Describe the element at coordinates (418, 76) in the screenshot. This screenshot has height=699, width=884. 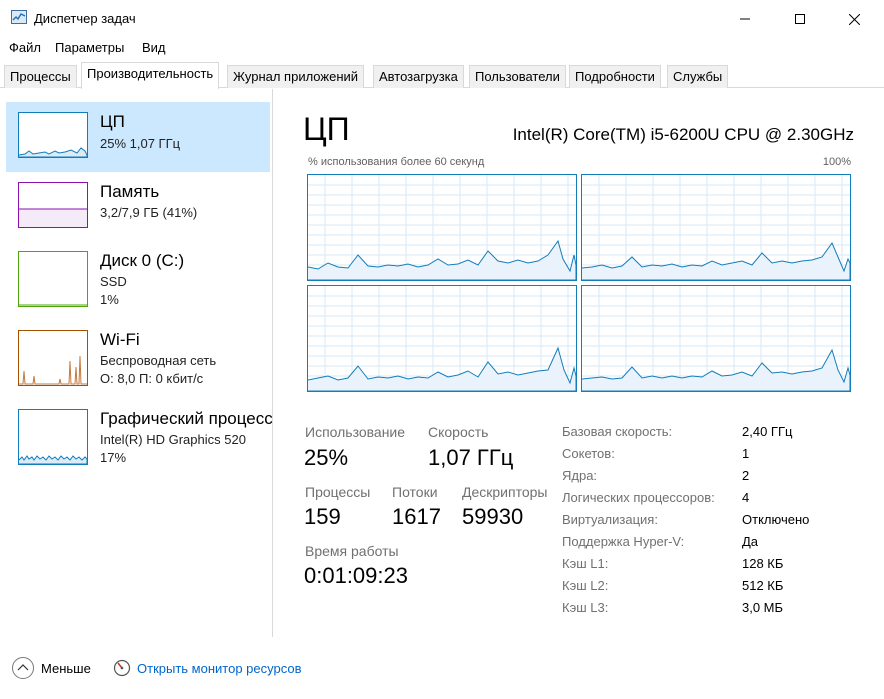
I see `tab-startup: Автозагрузка` at that location.